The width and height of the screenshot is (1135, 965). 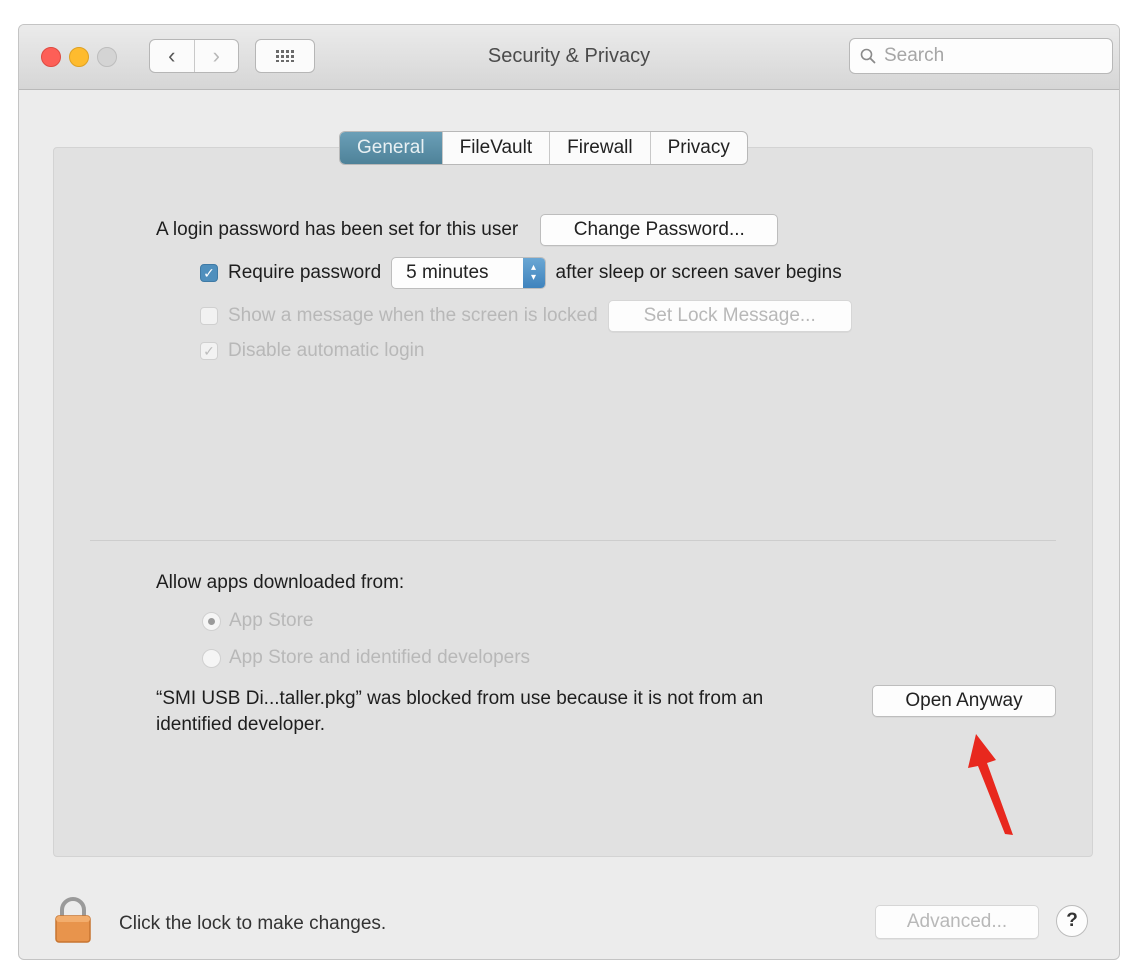 I want to click on identified-developers-option: App Store and identified developers, so click(x=366, y=658).